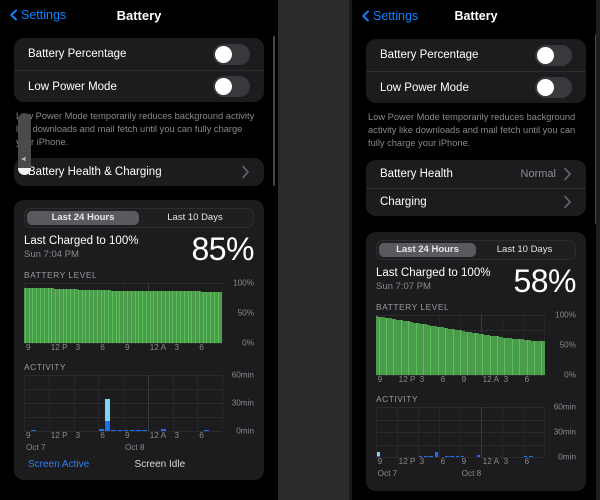 Image resolution: width=600 pixels, height=500 pixels. Describe the element at coordinates (24, 171) in the screenshot. I see `volume-hud-fill` at that location.